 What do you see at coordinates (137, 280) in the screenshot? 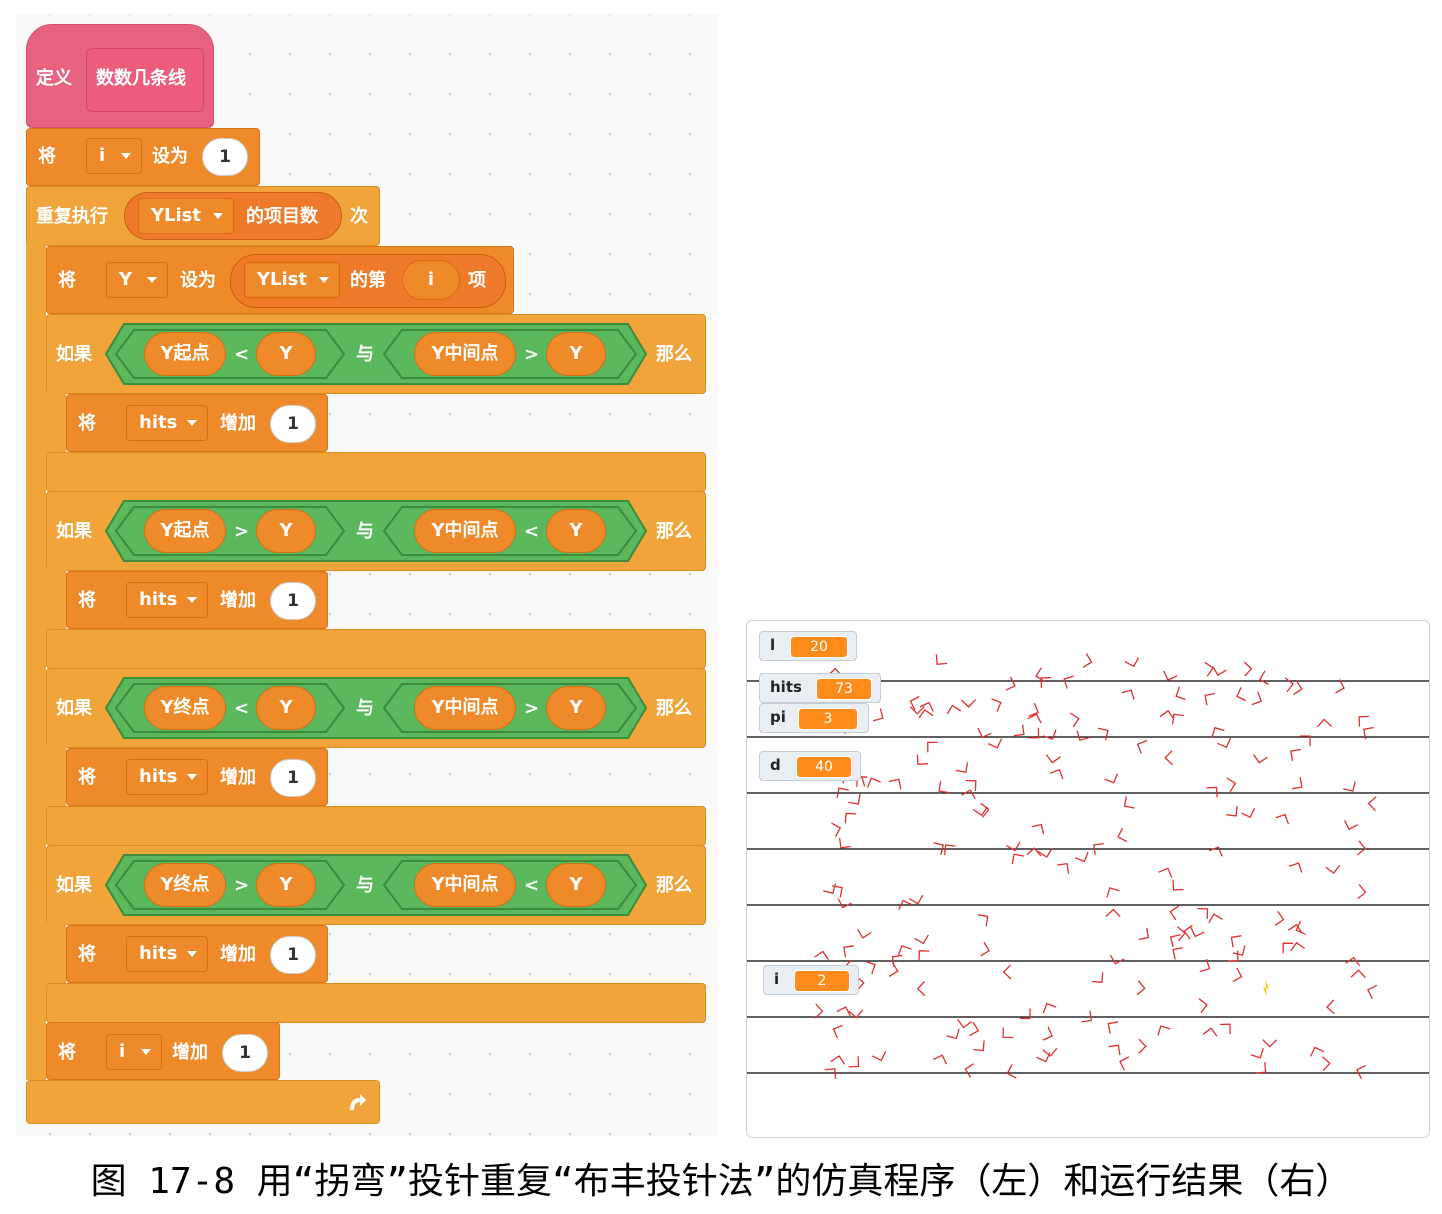
I see `variable-dropdown-y: Y` at bounding box center [137, 280].